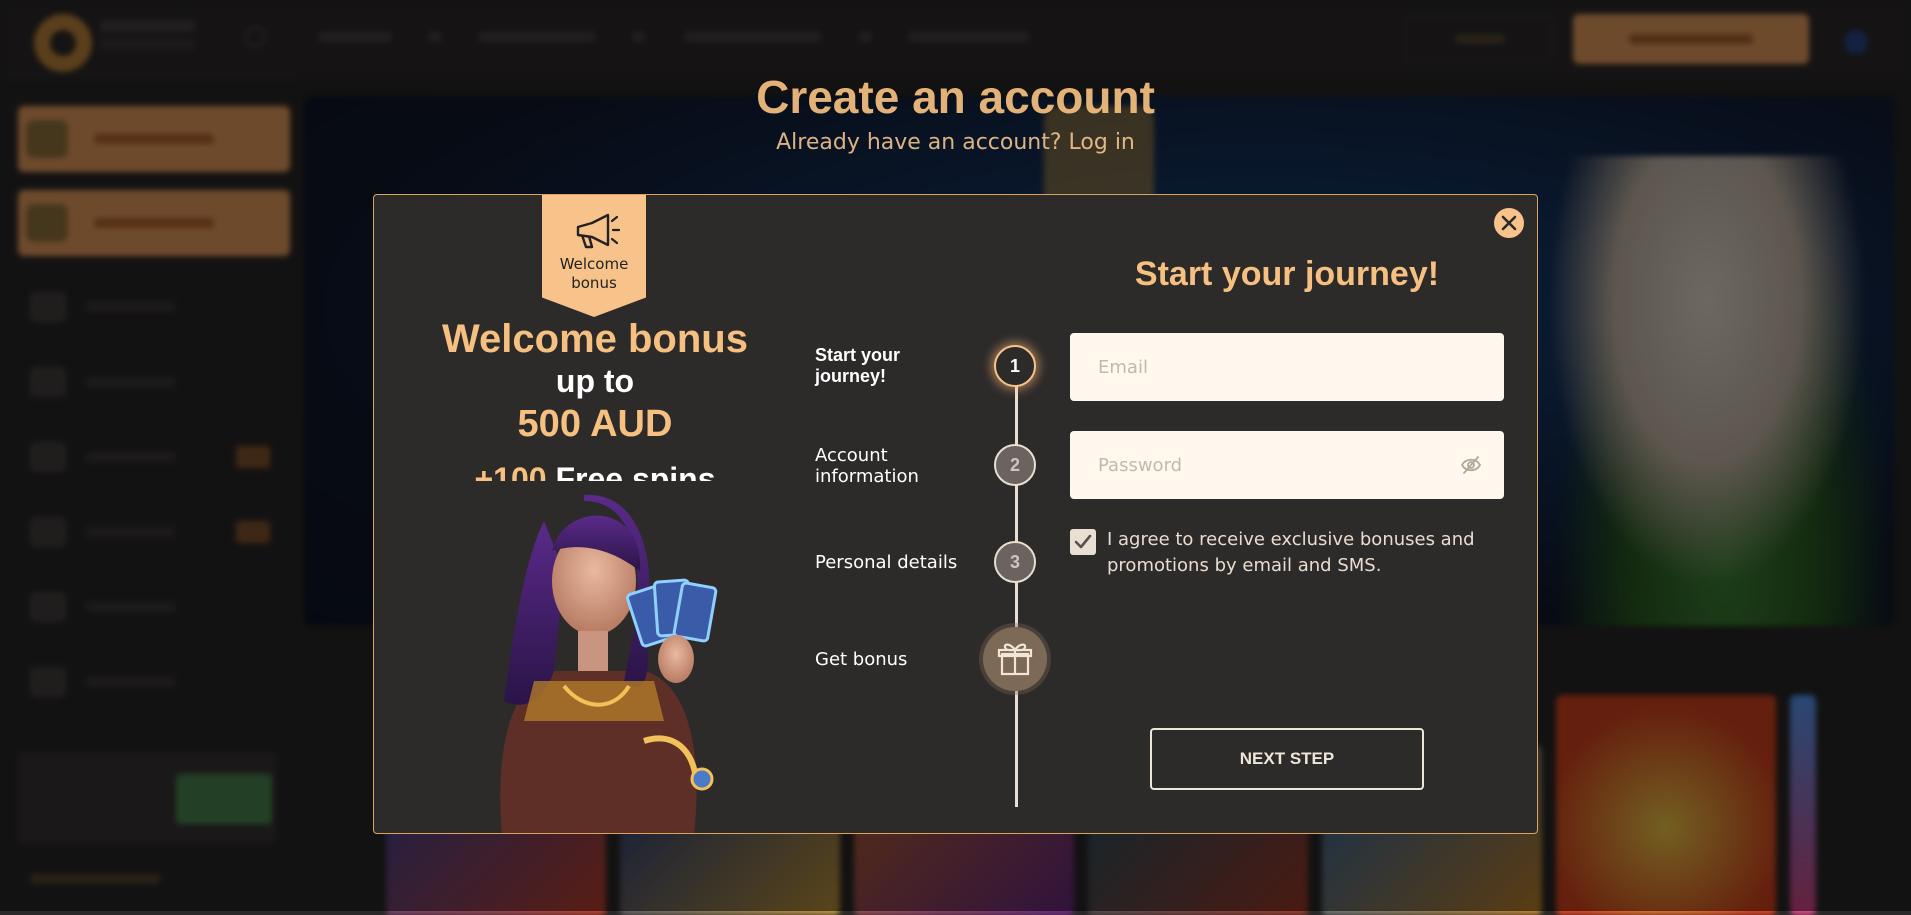  What do you see at coordinates (867, 466) in the screenshot?
I see `step-label-2: Account information` at bounding box center [867, 466].